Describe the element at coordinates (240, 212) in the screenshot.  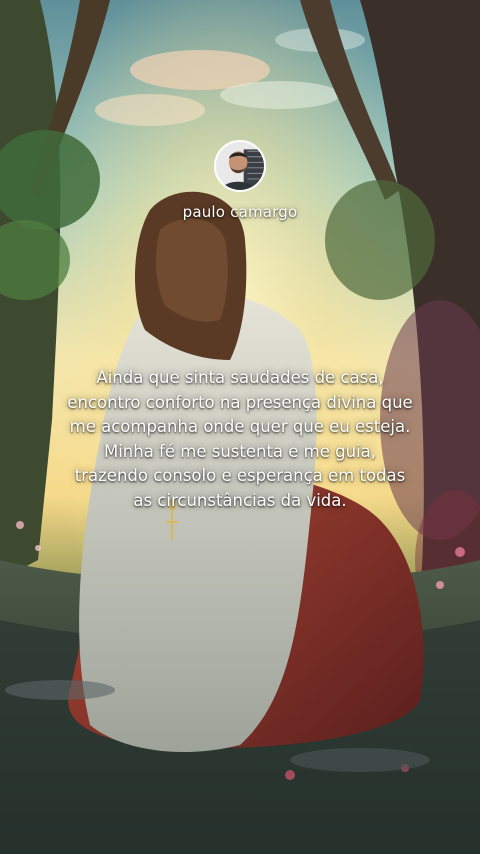
I see `profile-username: paulo camargo` at that location.